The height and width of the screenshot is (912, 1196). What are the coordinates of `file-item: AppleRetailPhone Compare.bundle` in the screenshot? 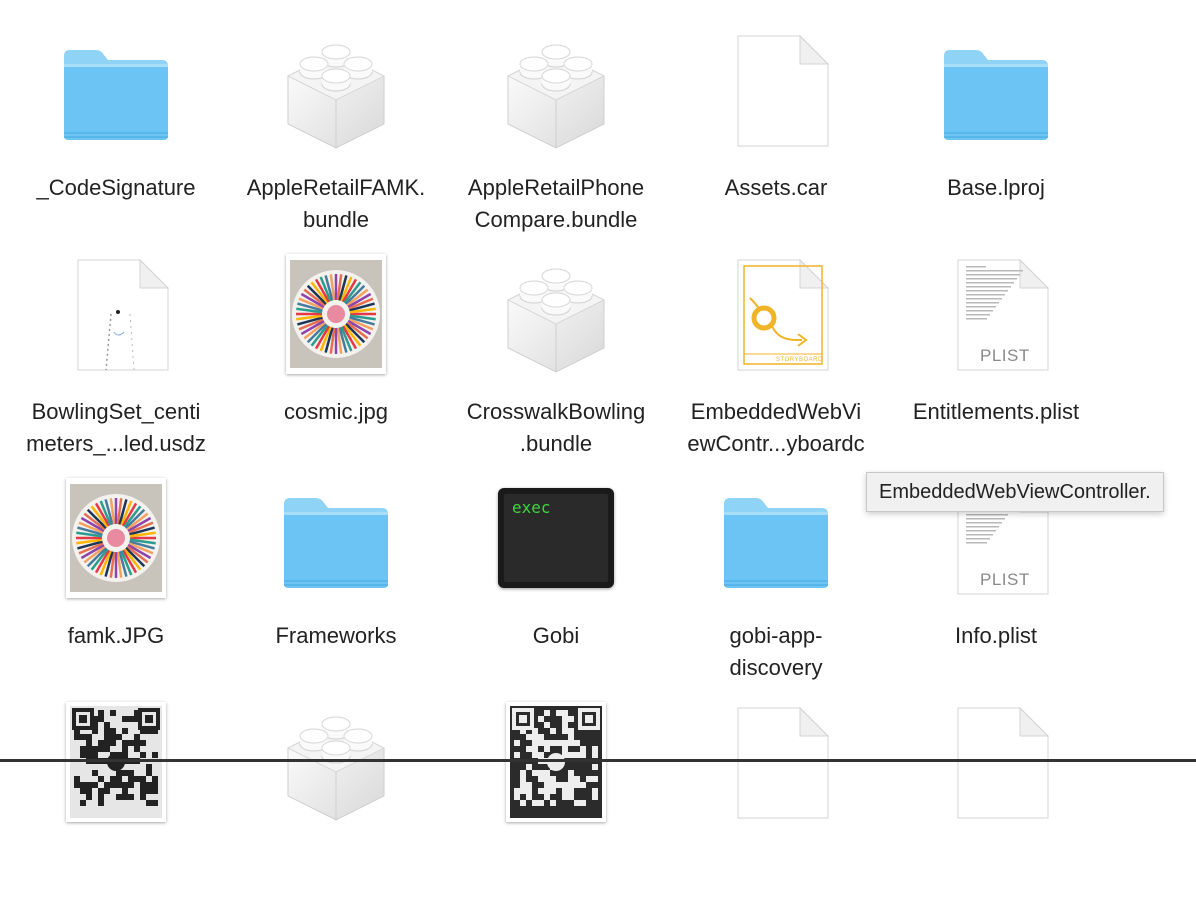 It's located at (556, 128).